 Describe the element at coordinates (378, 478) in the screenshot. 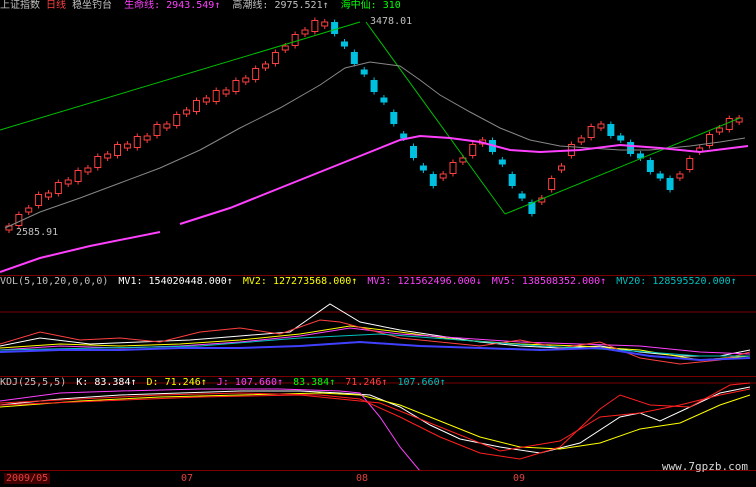

I see `date-axis` at that location.